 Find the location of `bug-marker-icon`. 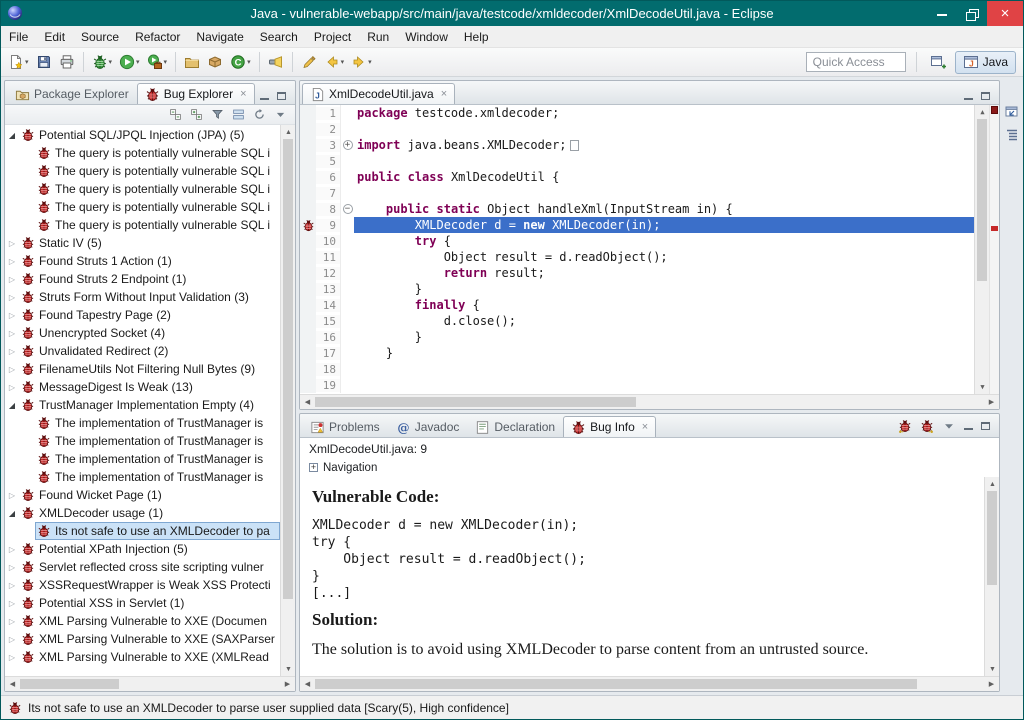

bug-marker-icon is located at coordinates (308, 225).